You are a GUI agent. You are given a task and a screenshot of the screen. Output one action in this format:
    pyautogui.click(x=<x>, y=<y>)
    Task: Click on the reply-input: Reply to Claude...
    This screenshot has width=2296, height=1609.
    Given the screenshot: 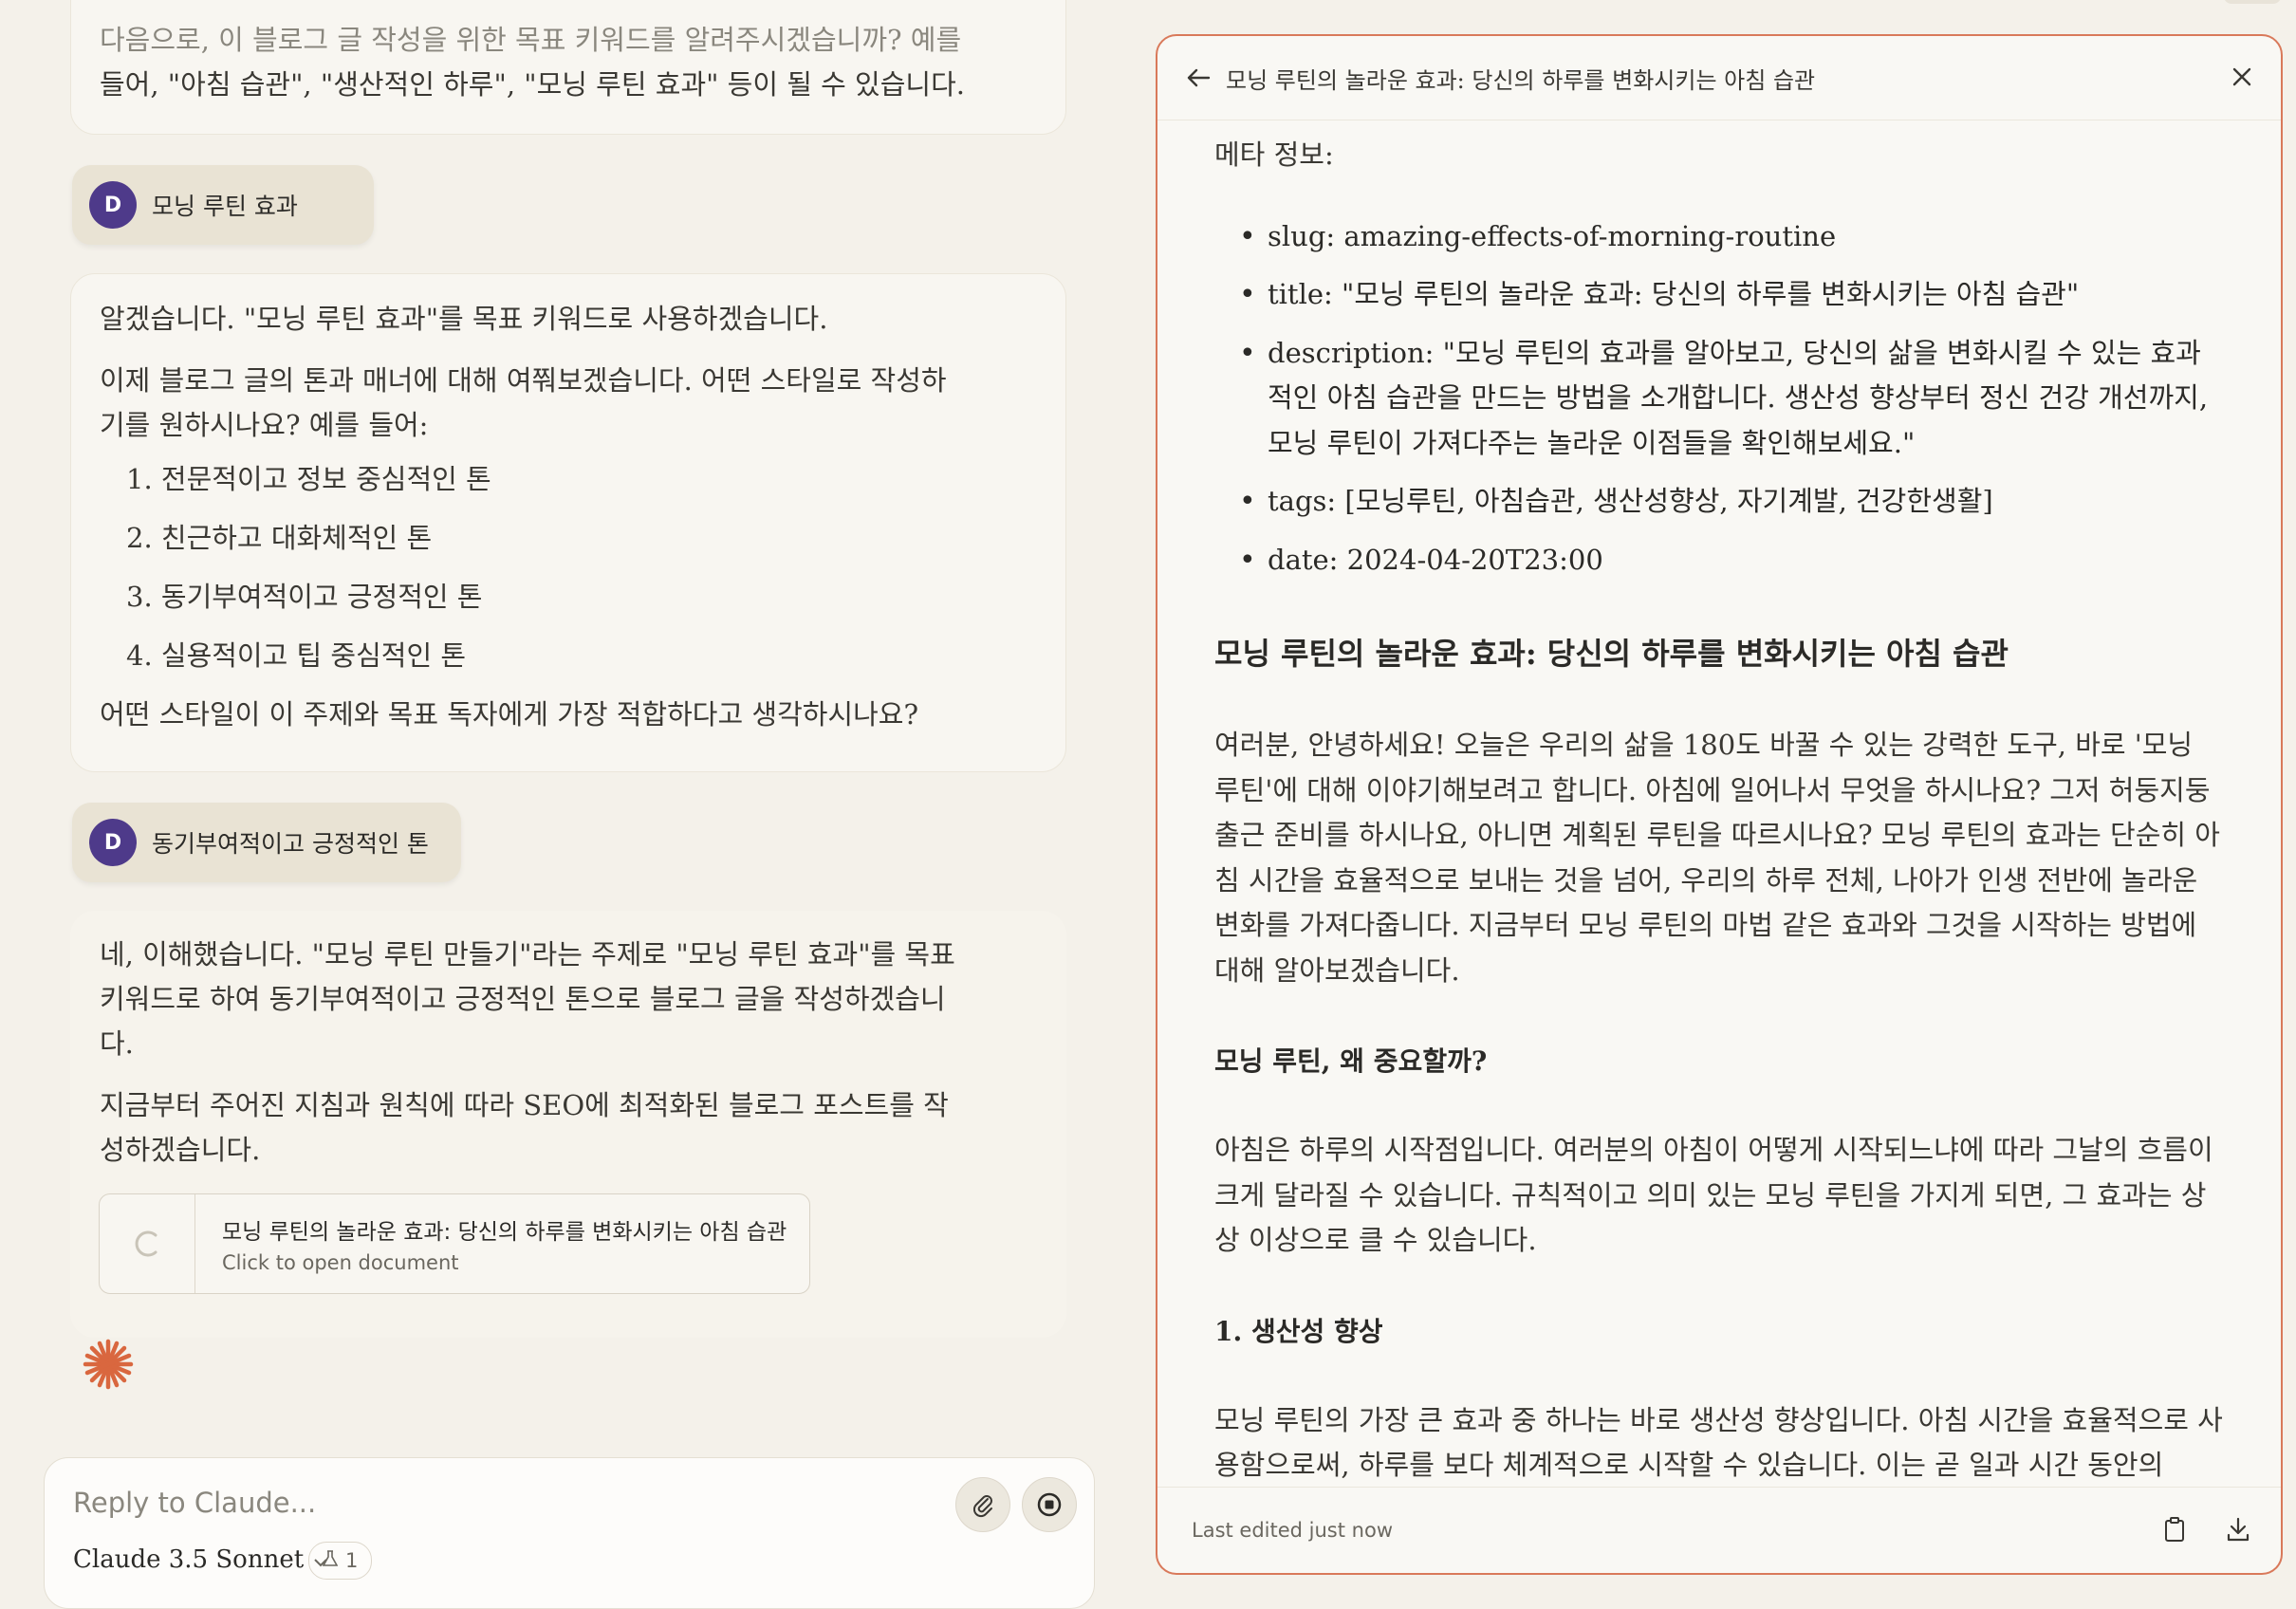 What is the action you would take?
    pyautogui.click(x=194, y=1503)
    